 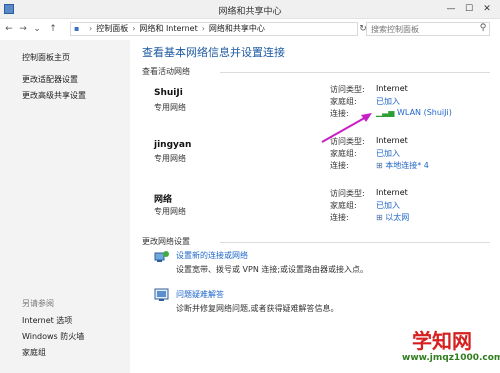 I want to click on watermark-text: 学知网, so click(x=442, y=341).